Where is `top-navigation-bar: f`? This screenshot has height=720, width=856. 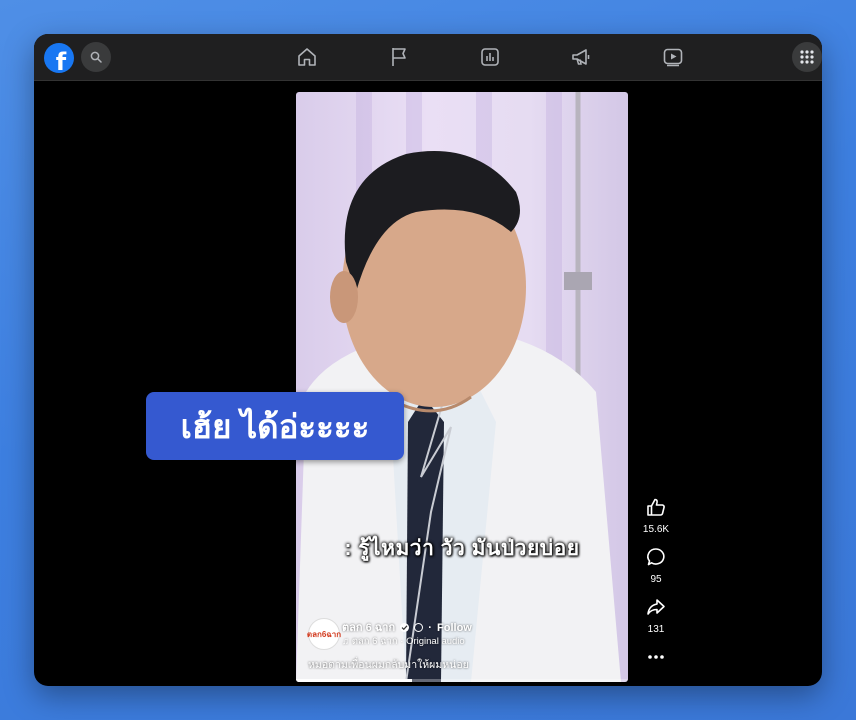
top-navigation-bar: f is located at coordinates (428, 57).